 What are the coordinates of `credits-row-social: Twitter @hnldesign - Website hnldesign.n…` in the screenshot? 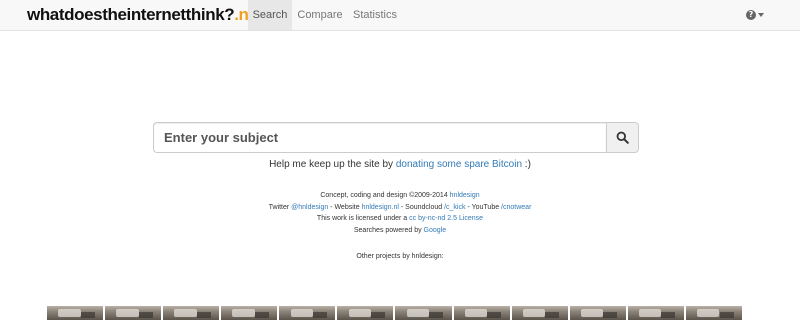 It's located at (400, 208).